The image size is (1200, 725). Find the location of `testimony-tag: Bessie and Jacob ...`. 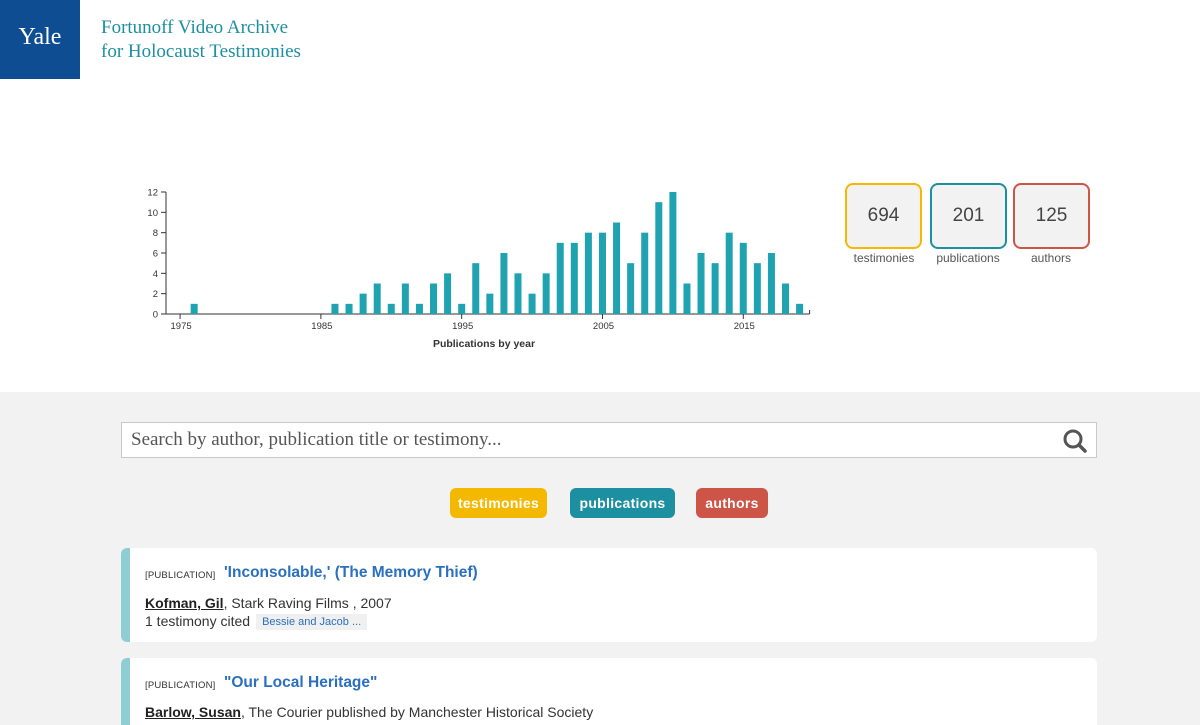

testimony-tag: Bessie and Jacob ... is located at coordinates (312, 622).